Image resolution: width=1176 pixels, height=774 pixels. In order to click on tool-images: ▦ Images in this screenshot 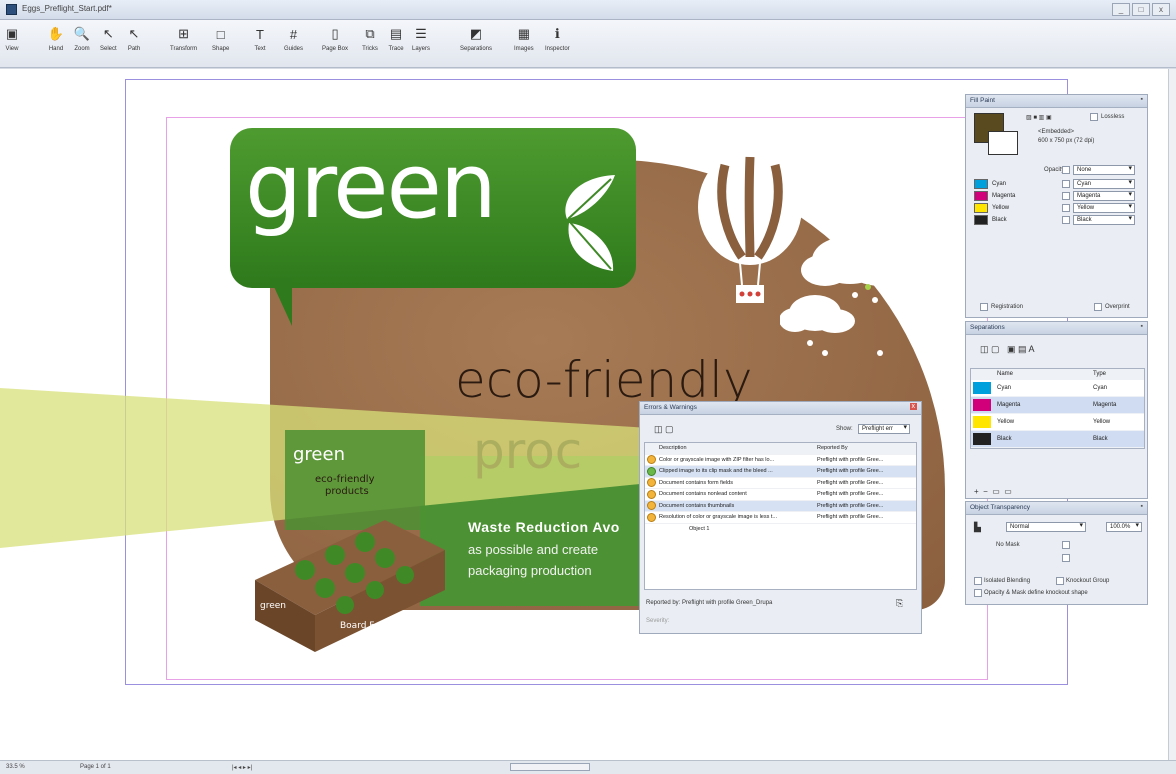, I will do `click(524, 39)`.